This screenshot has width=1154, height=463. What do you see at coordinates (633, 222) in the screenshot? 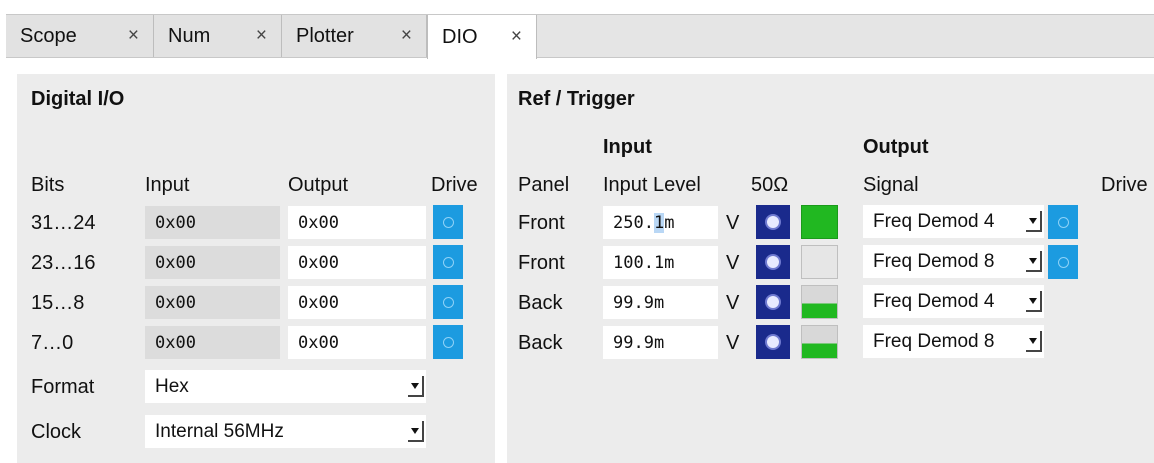
I see `level-text: 250.` at bounding box center [633, 222].